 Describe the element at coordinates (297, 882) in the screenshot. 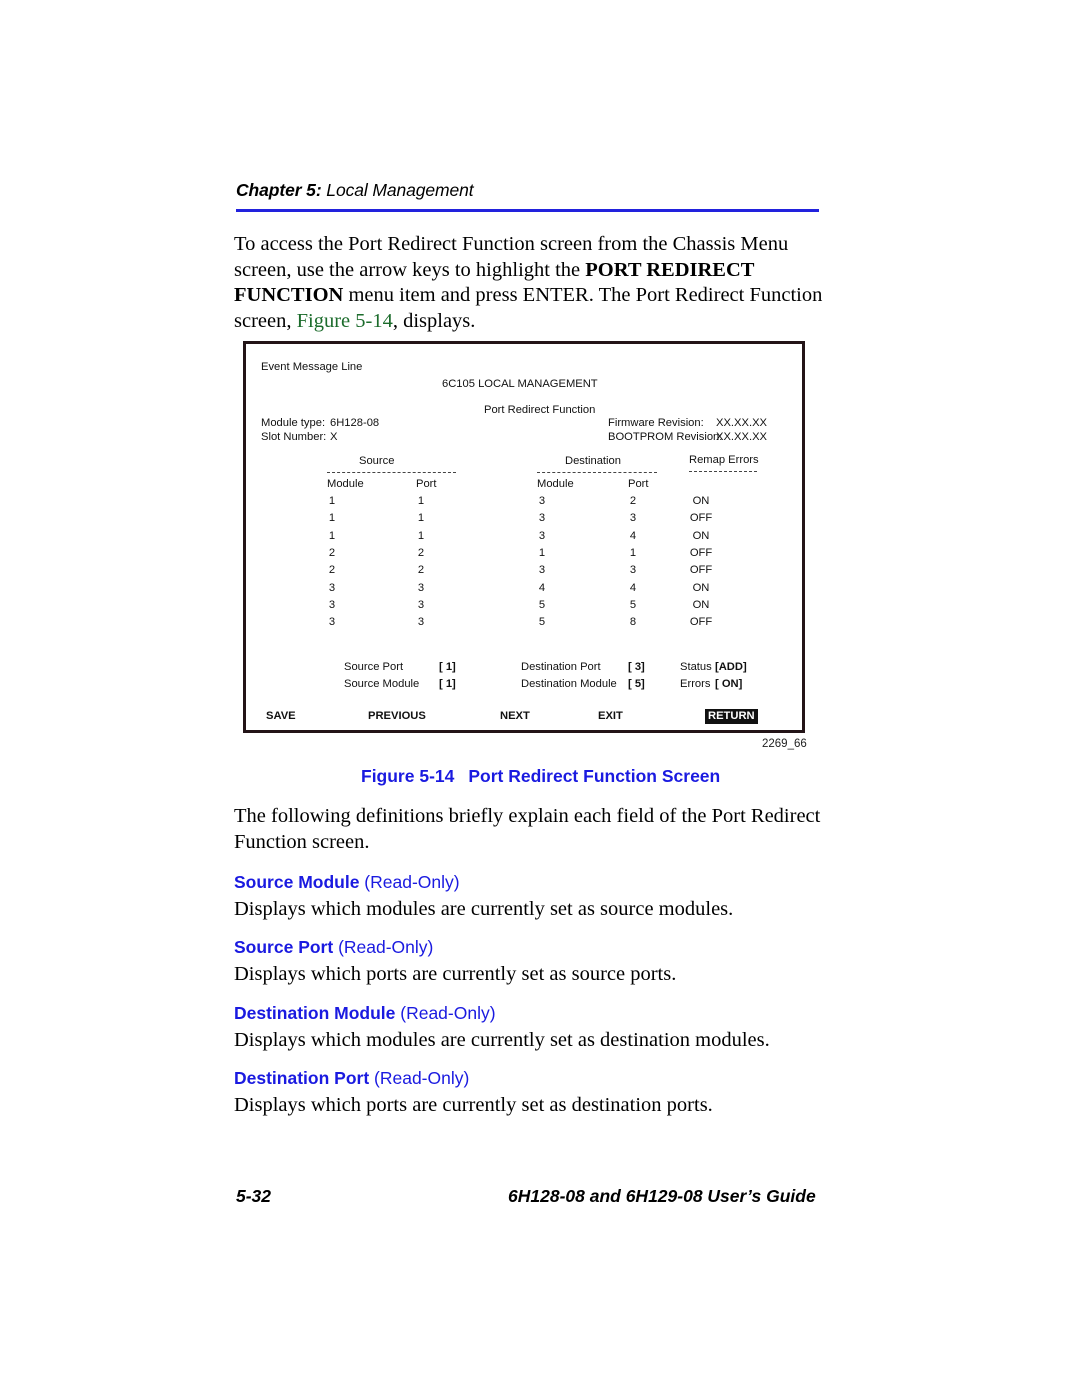

I see `definition-term: Source Module` at that location.